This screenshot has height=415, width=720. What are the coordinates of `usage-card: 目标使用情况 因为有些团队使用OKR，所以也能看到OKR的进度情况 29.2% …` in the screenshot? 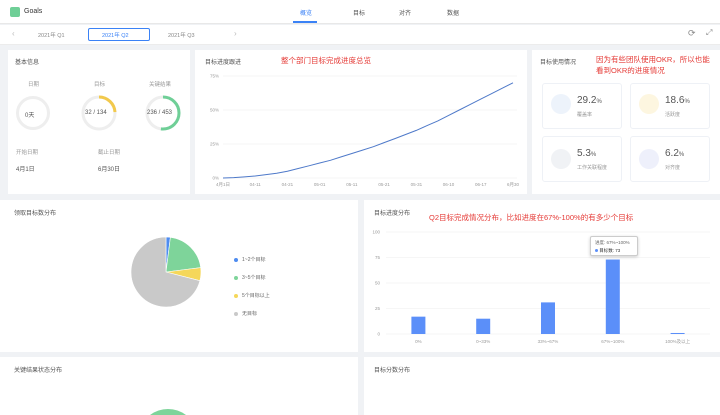 It's located at (626, 122).